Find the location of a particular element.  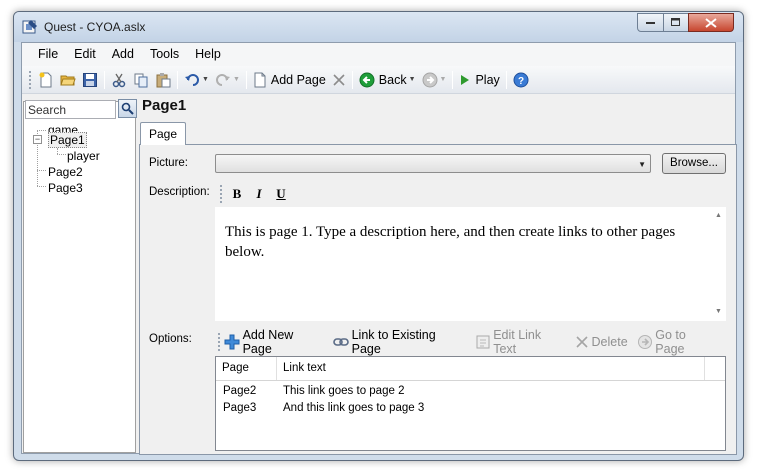

description-label: Description: is located at coordinates (179, 192).